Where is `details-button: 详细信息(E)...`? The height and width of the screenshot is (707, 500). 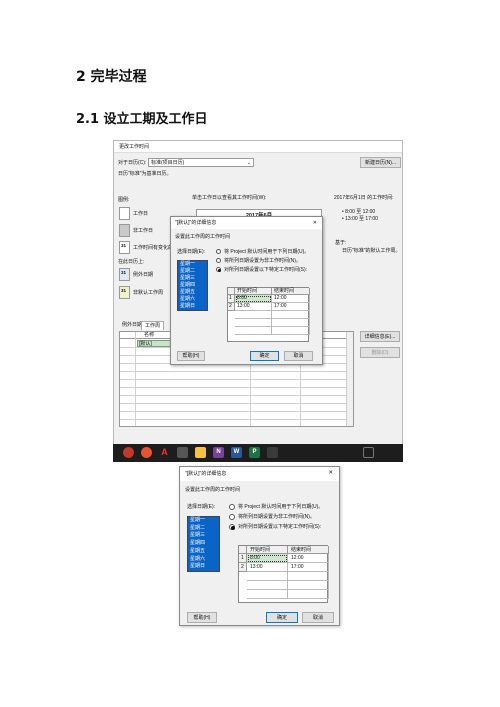
details-button: 详细信息(E)... is located at coordinates (380, 336).